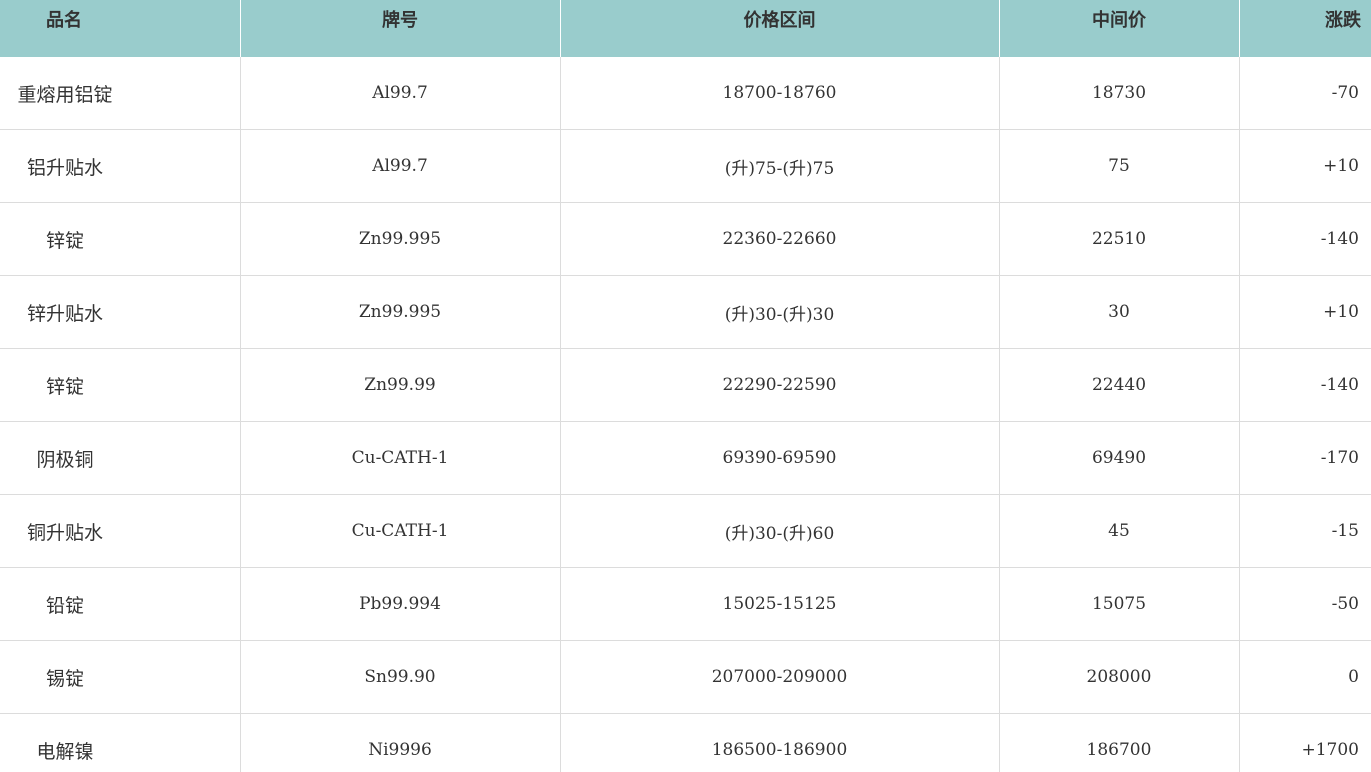 This screenshot has width=1371, height=772. I want to click on table-row: 锌升贴水 Zn99.995 (升)30-(升)30 30 +10, so click(685, 312).